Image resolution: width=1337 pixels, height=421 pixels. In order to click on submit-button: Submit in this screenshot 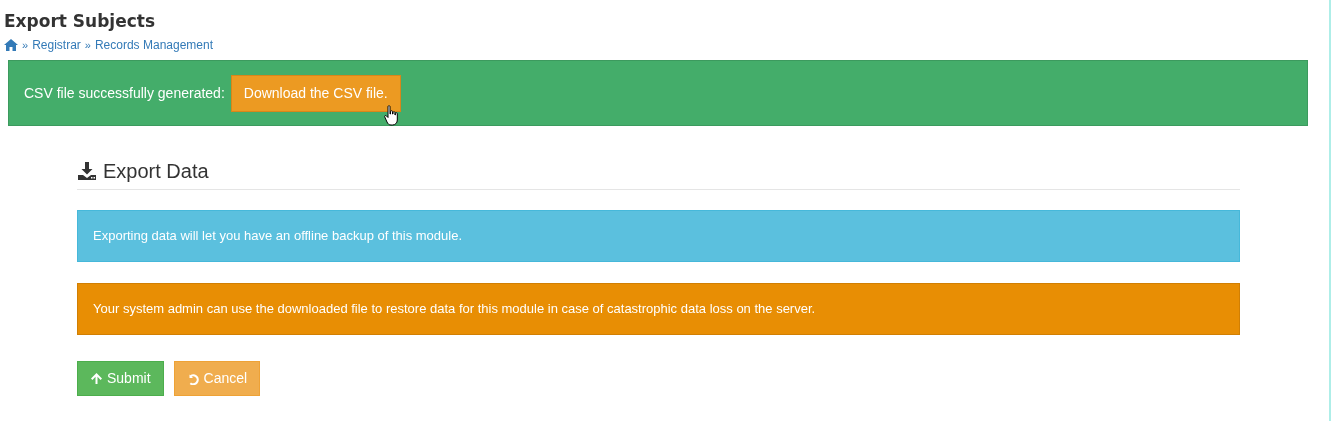, I will do `click(120, 378)`.